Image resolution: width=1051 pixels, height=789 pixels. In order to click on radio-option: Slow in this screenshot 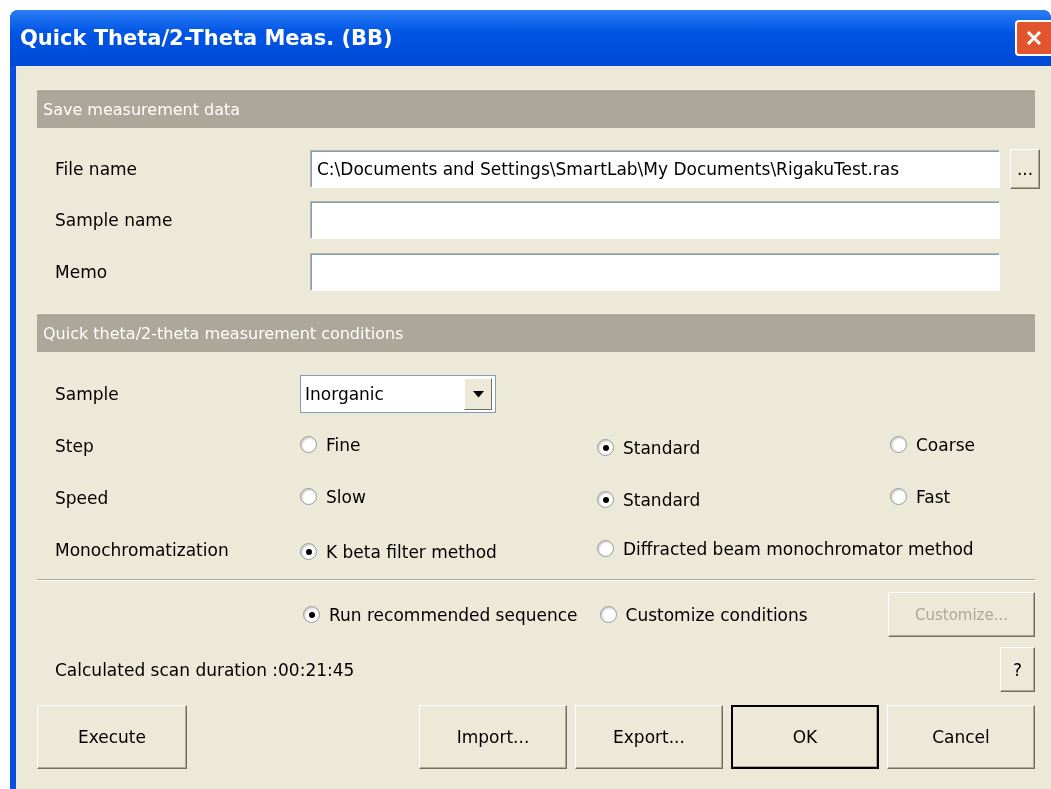, I will do `click(333, 496)`.